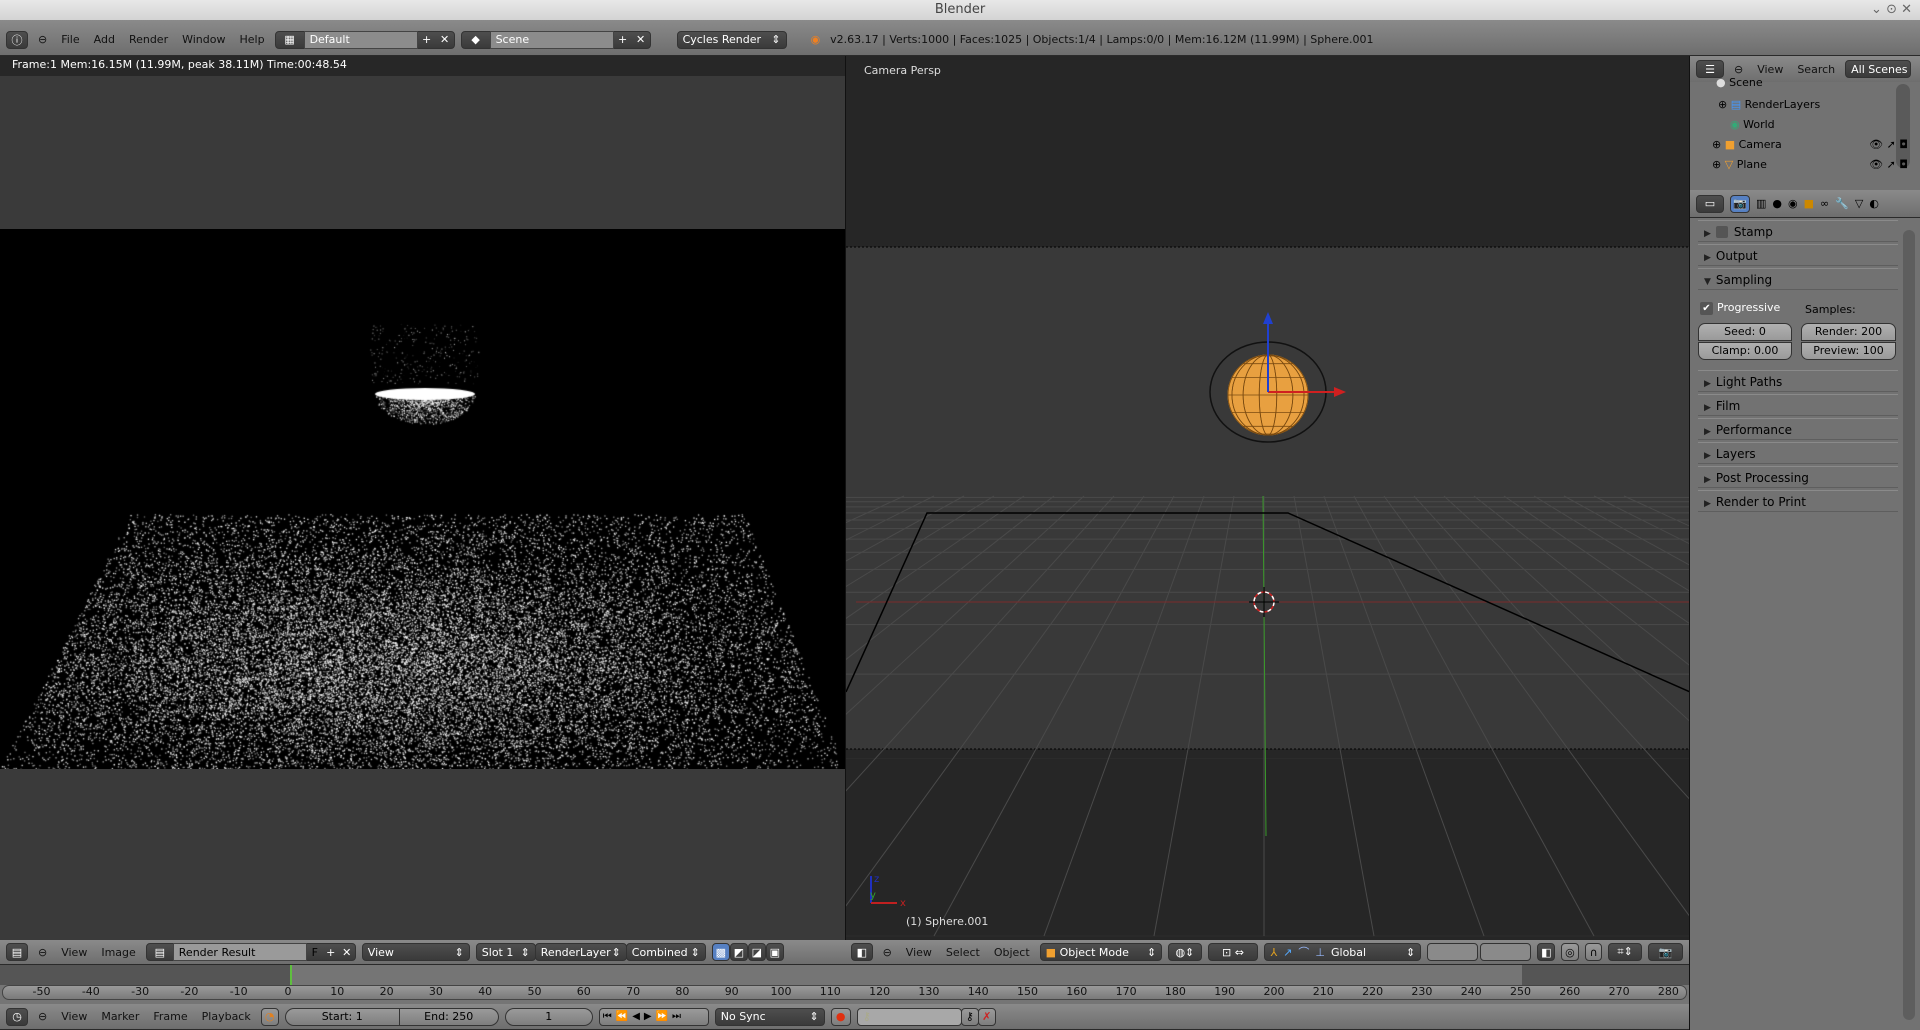 The width and height of the screenshot is (1920, 1030). What do you see at coordinates (1624, 952) in the screenshot?
I see `snap-element-dropdown: ⌗⇕` at bounding box center [1624, 952].